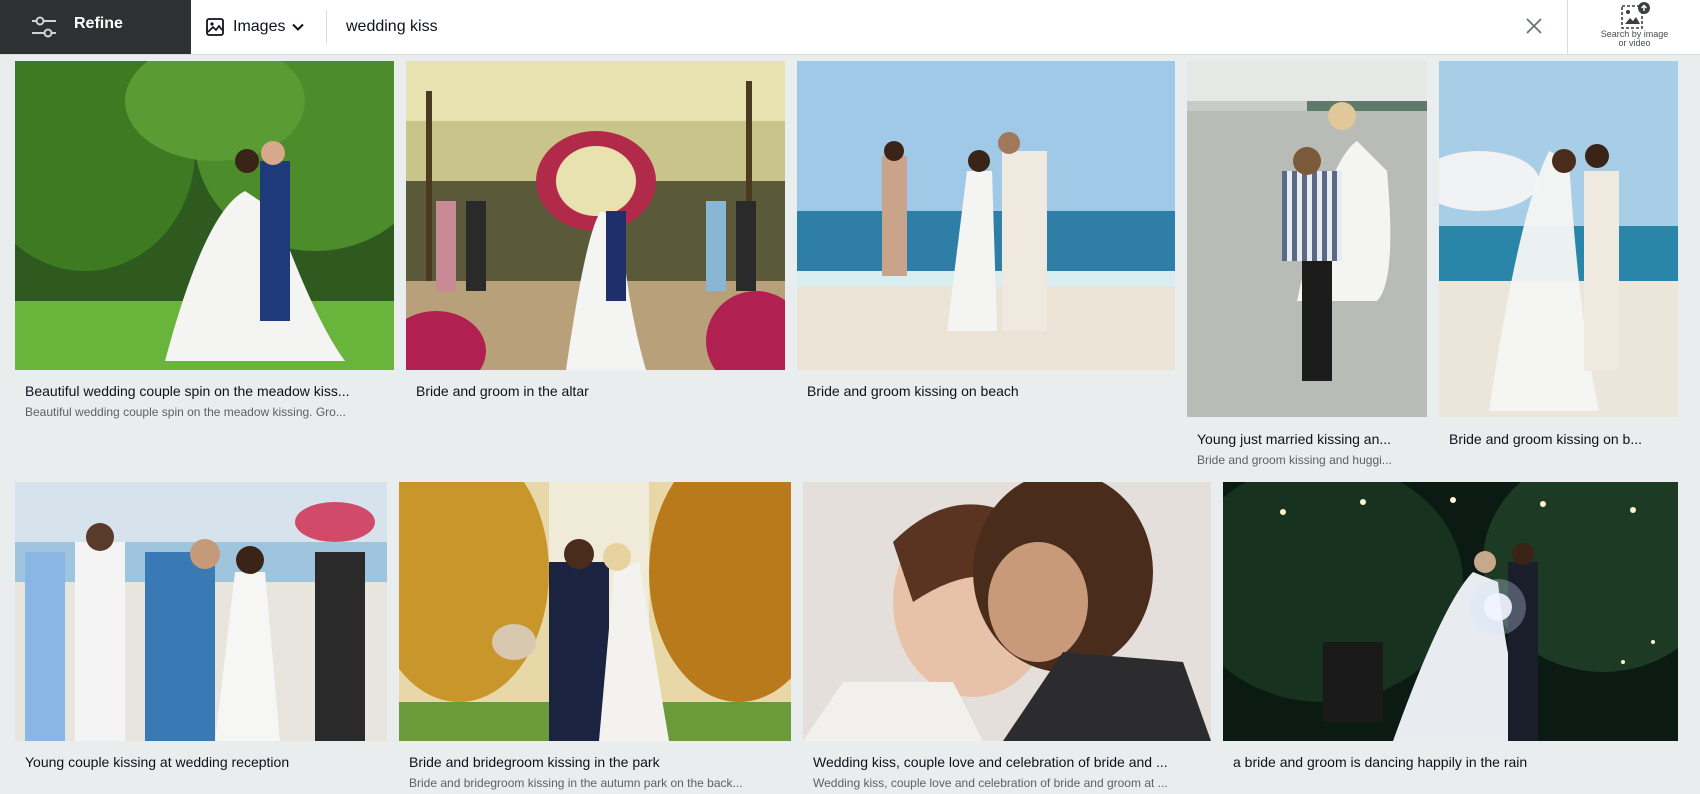 This screenshot has height=794, width=1700. I want to click on altar-wedding-image, so click(595, 215).